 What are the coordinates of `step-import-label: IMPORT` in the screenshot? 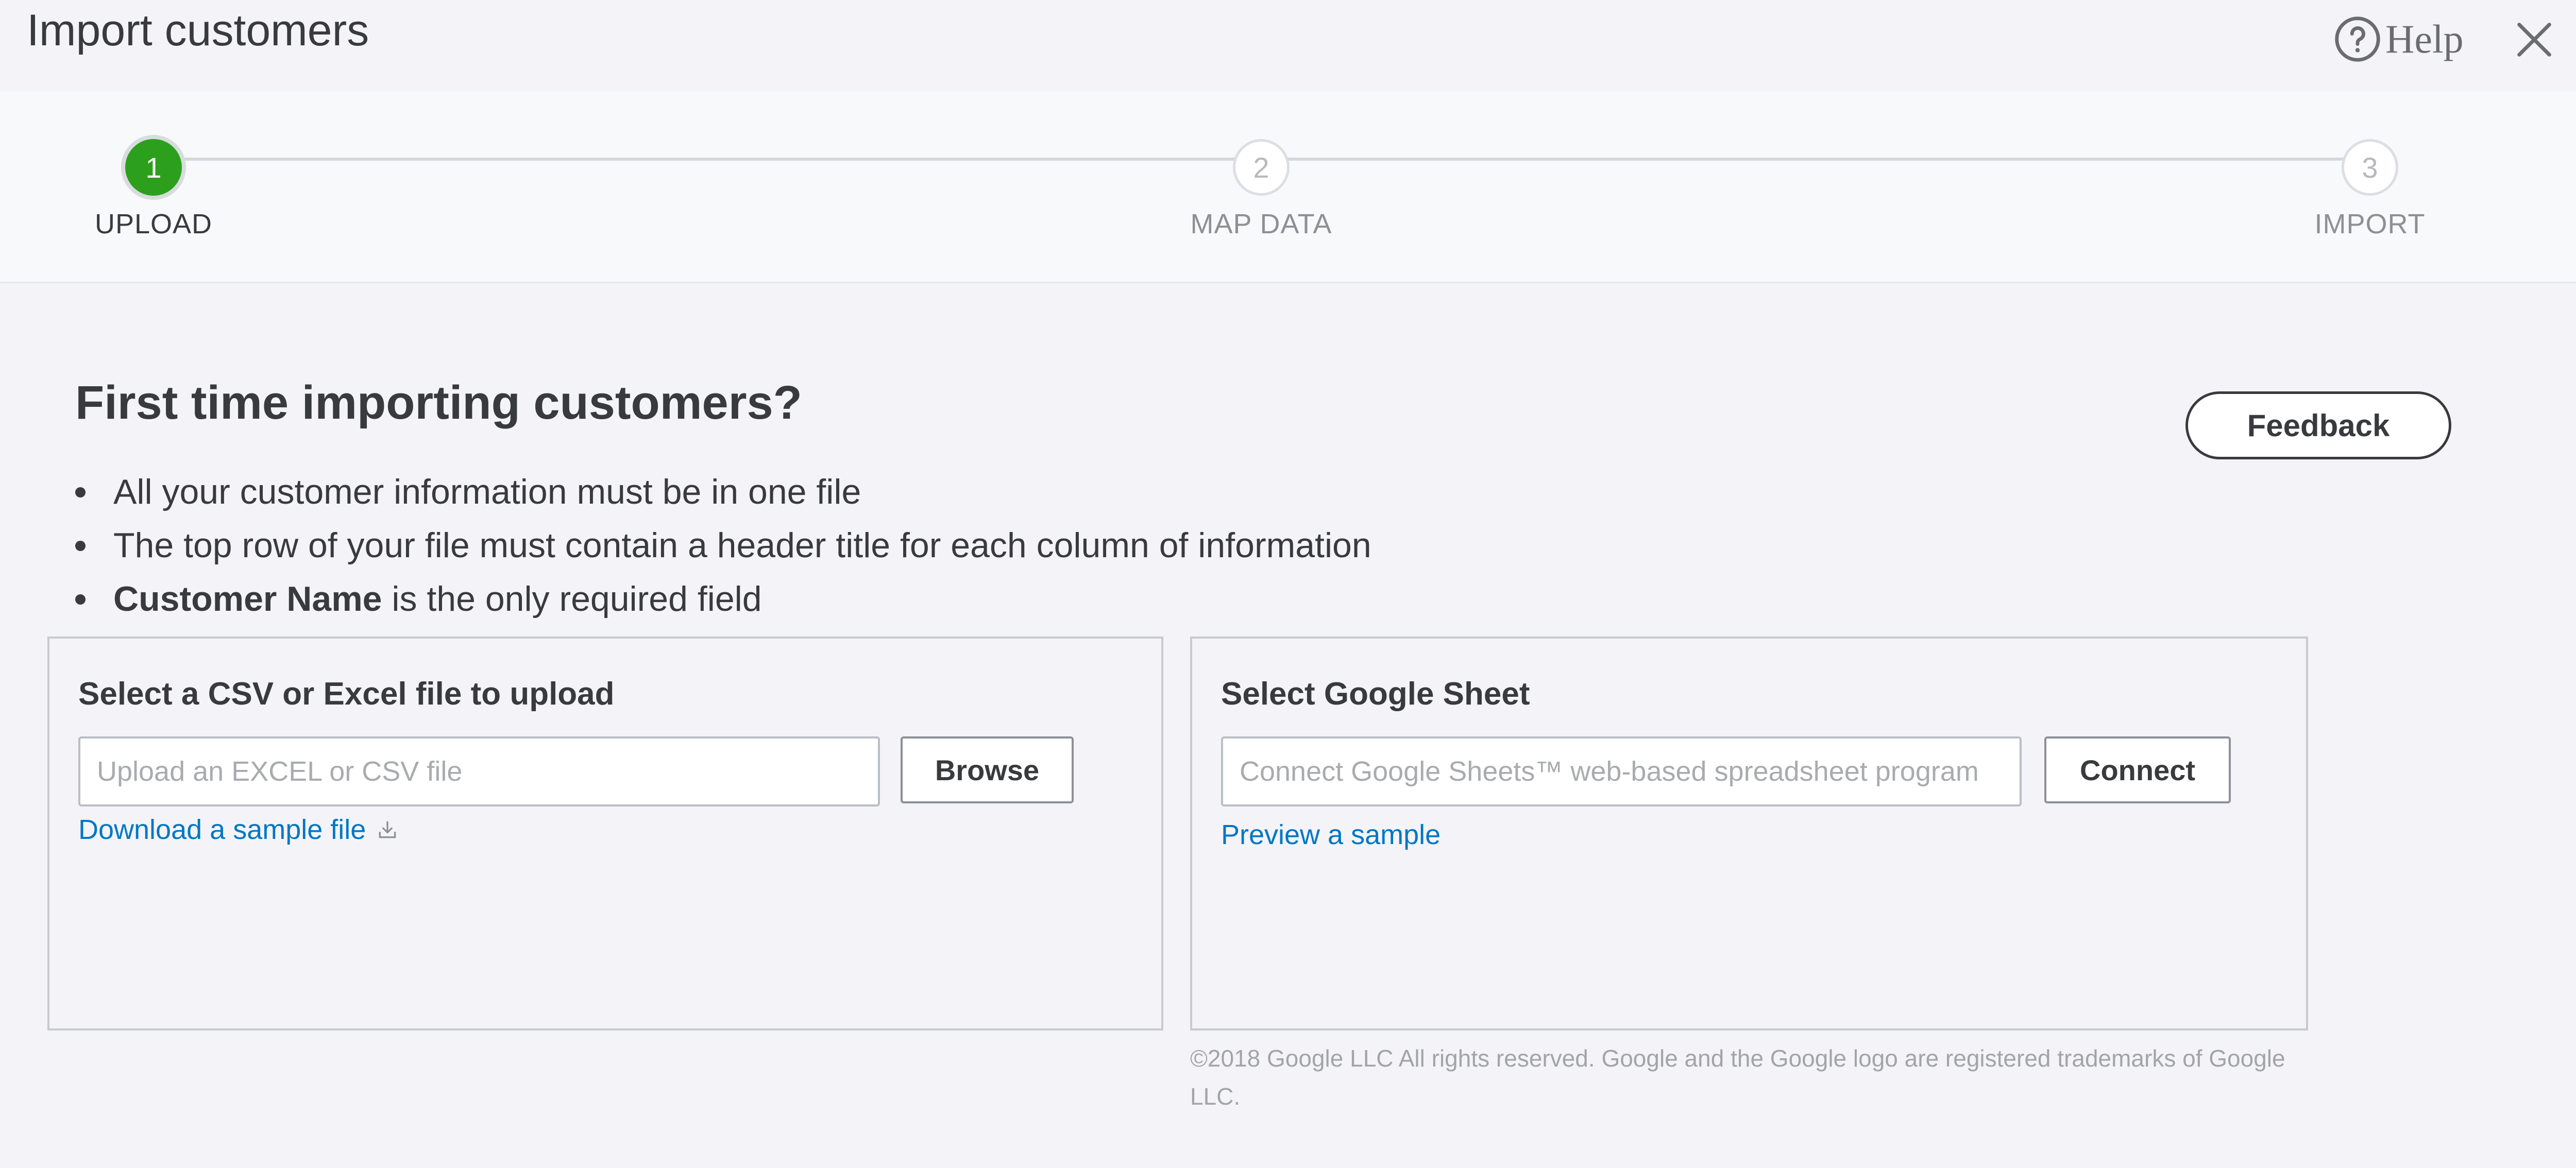 It's located at (2370, 224).